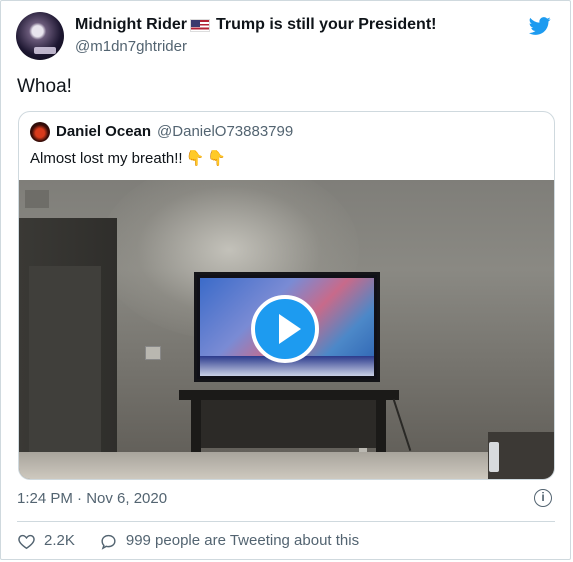 The image size is (573, 562). I want to click on quoted-author-handle: @DanielO73883799, so click(225, 131).